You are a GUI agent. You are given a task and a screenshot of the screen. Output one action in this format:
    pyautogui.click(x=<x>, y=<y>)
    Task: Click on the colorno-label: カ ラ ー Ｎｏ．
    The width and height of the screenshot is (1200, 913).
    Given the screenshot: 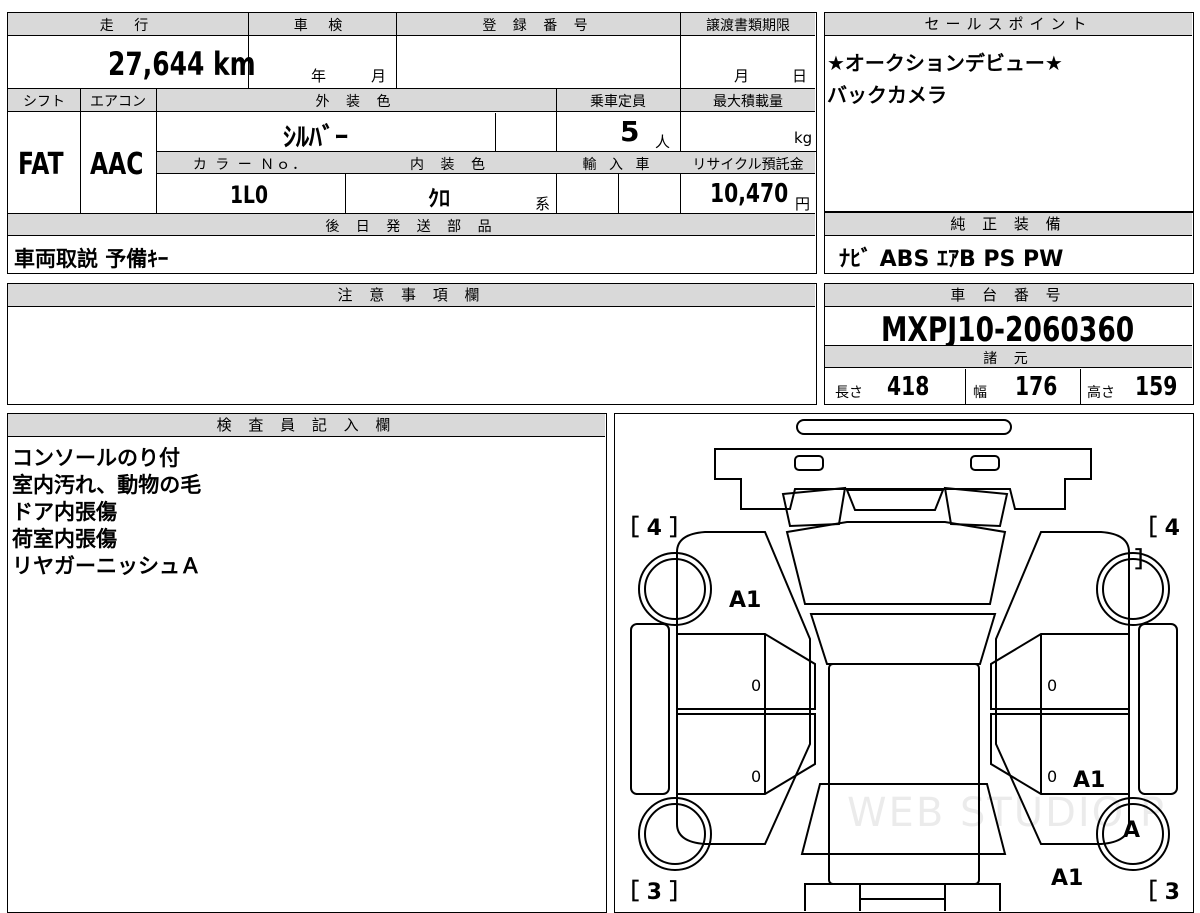 What is the action you would take?
    pyautogui.click(x=250, y=165)
    